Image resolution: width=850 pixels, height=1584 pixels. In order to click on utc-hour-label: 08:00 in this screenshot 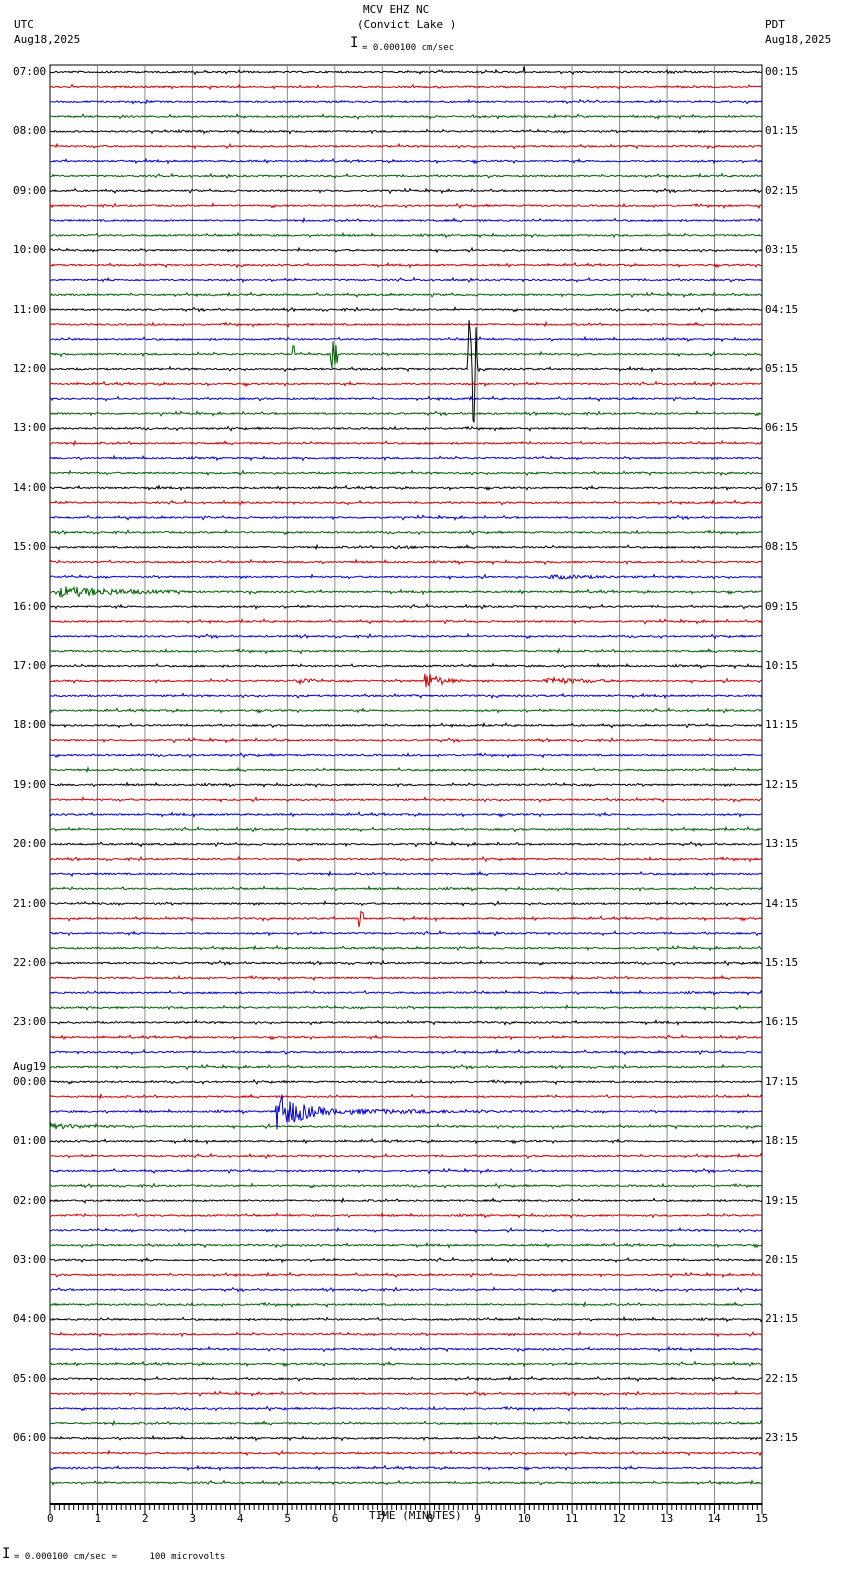, I will do `click(30, 131)`.